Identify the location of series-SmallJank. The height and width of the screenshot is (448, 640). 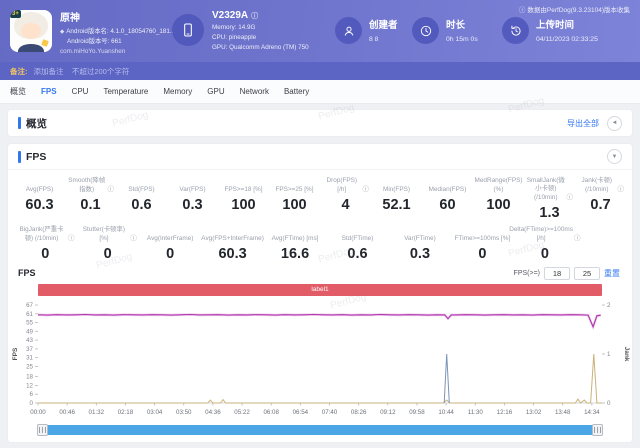
(446, 378).